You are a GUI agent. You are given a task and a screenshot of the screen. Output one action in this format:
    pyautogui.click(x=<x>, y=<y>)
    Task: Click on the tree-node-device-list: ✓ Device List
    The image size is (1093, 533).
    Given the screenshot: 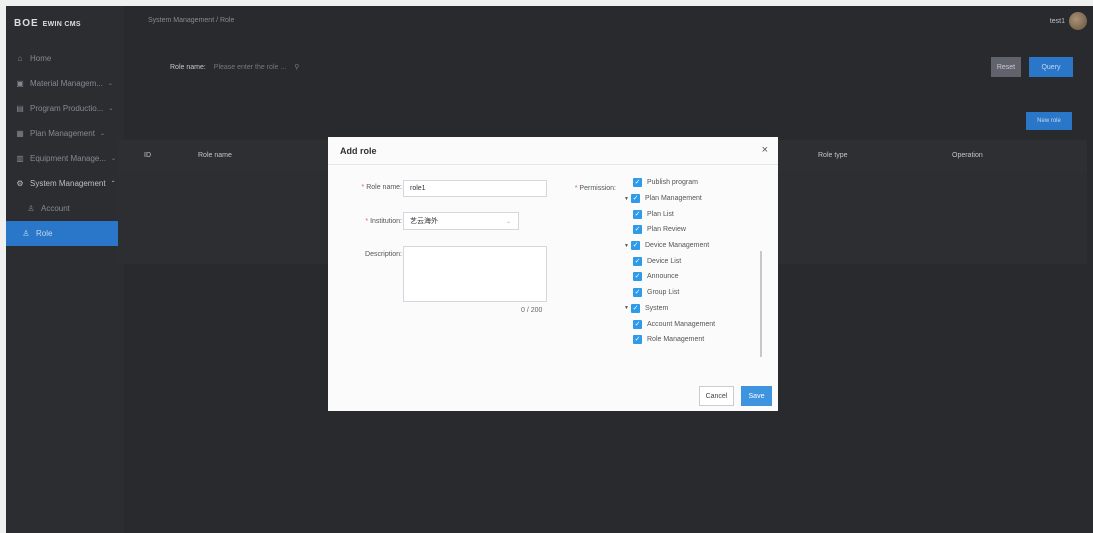 What is the action you would take?
    pyautogui.click(x=691, y=261)
    